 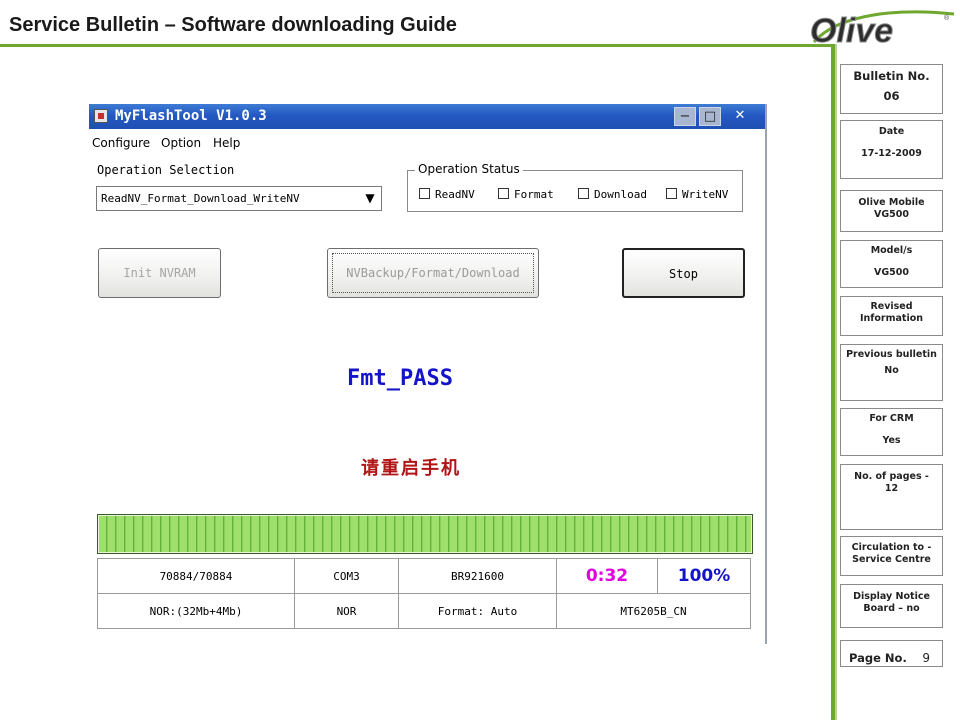 What do you see at coordinates (411, 468) in the screenshot?
I see `restart-phone-message: 请重启手机` at bounding box center [411, 468].